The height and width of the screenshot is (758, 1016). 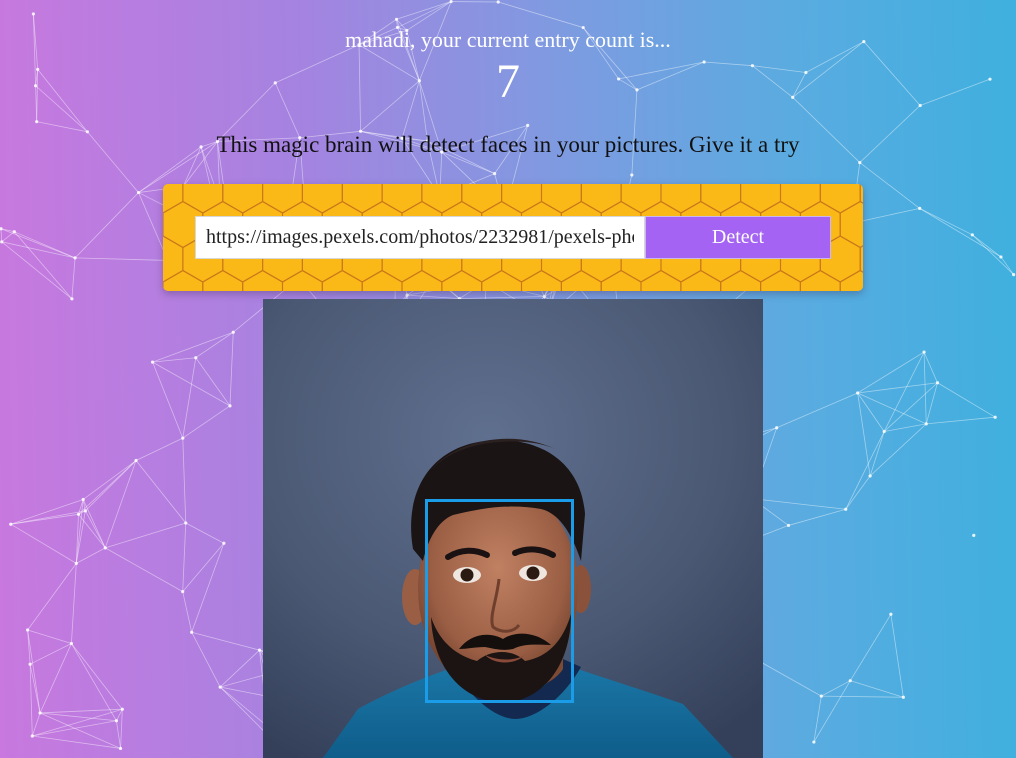 I want to click on face-bounding-box, so click(x=499, y=601).